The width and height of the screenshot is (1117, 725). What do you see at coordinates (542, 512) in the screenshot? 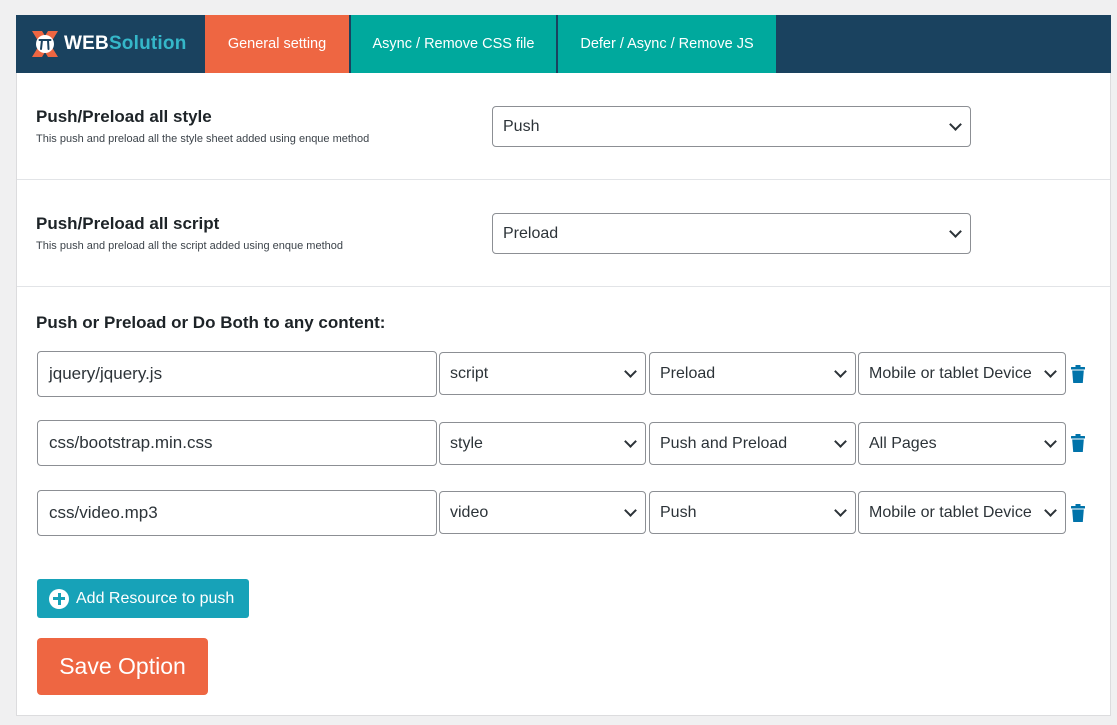
I see `resource-type-select: video` at bounding box center [542, 512].